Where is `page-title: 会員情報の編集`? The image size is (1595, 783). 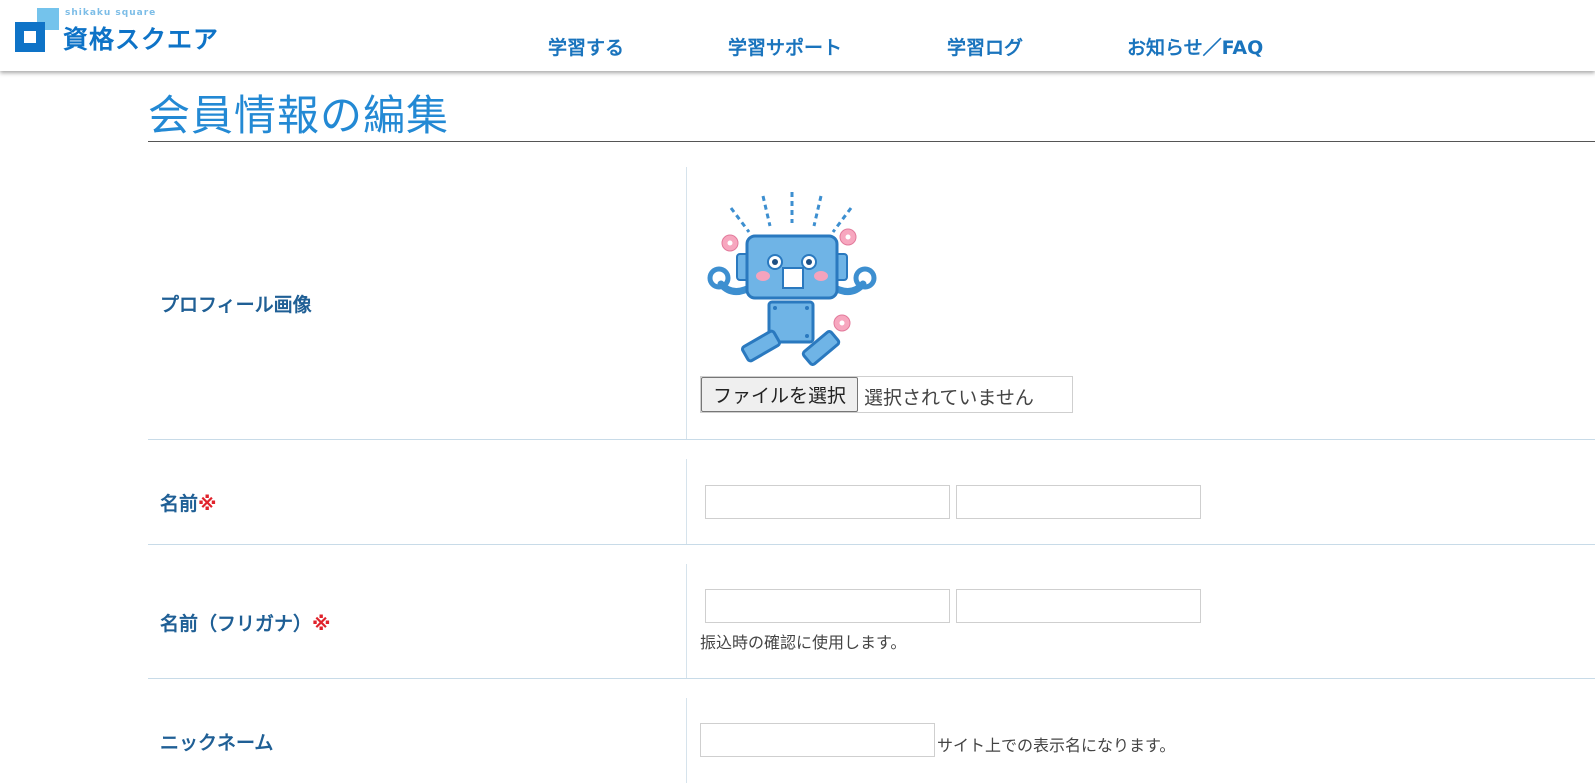
page-title: 会員情報の編集 is located at coordinates (299, 115).